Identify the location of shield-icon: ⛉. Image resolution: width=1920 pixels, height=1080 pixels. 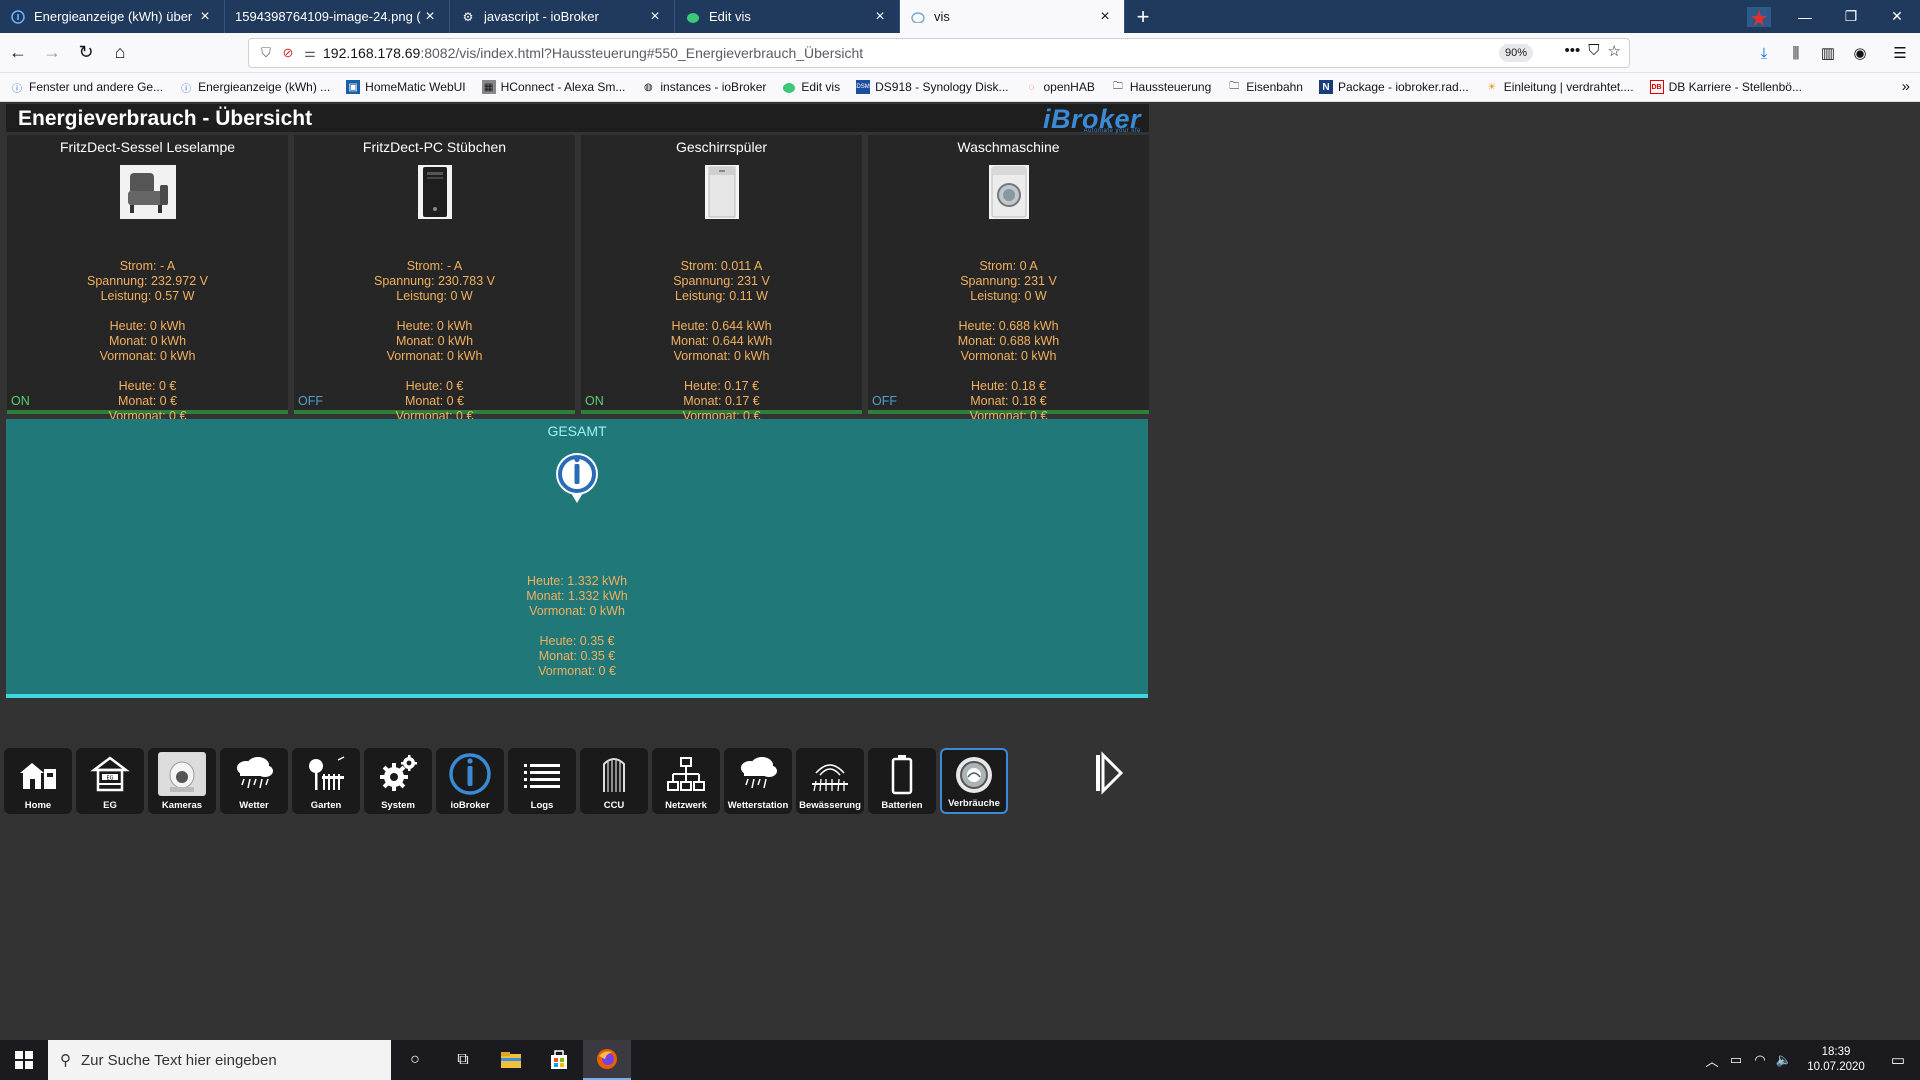
(266, 53).